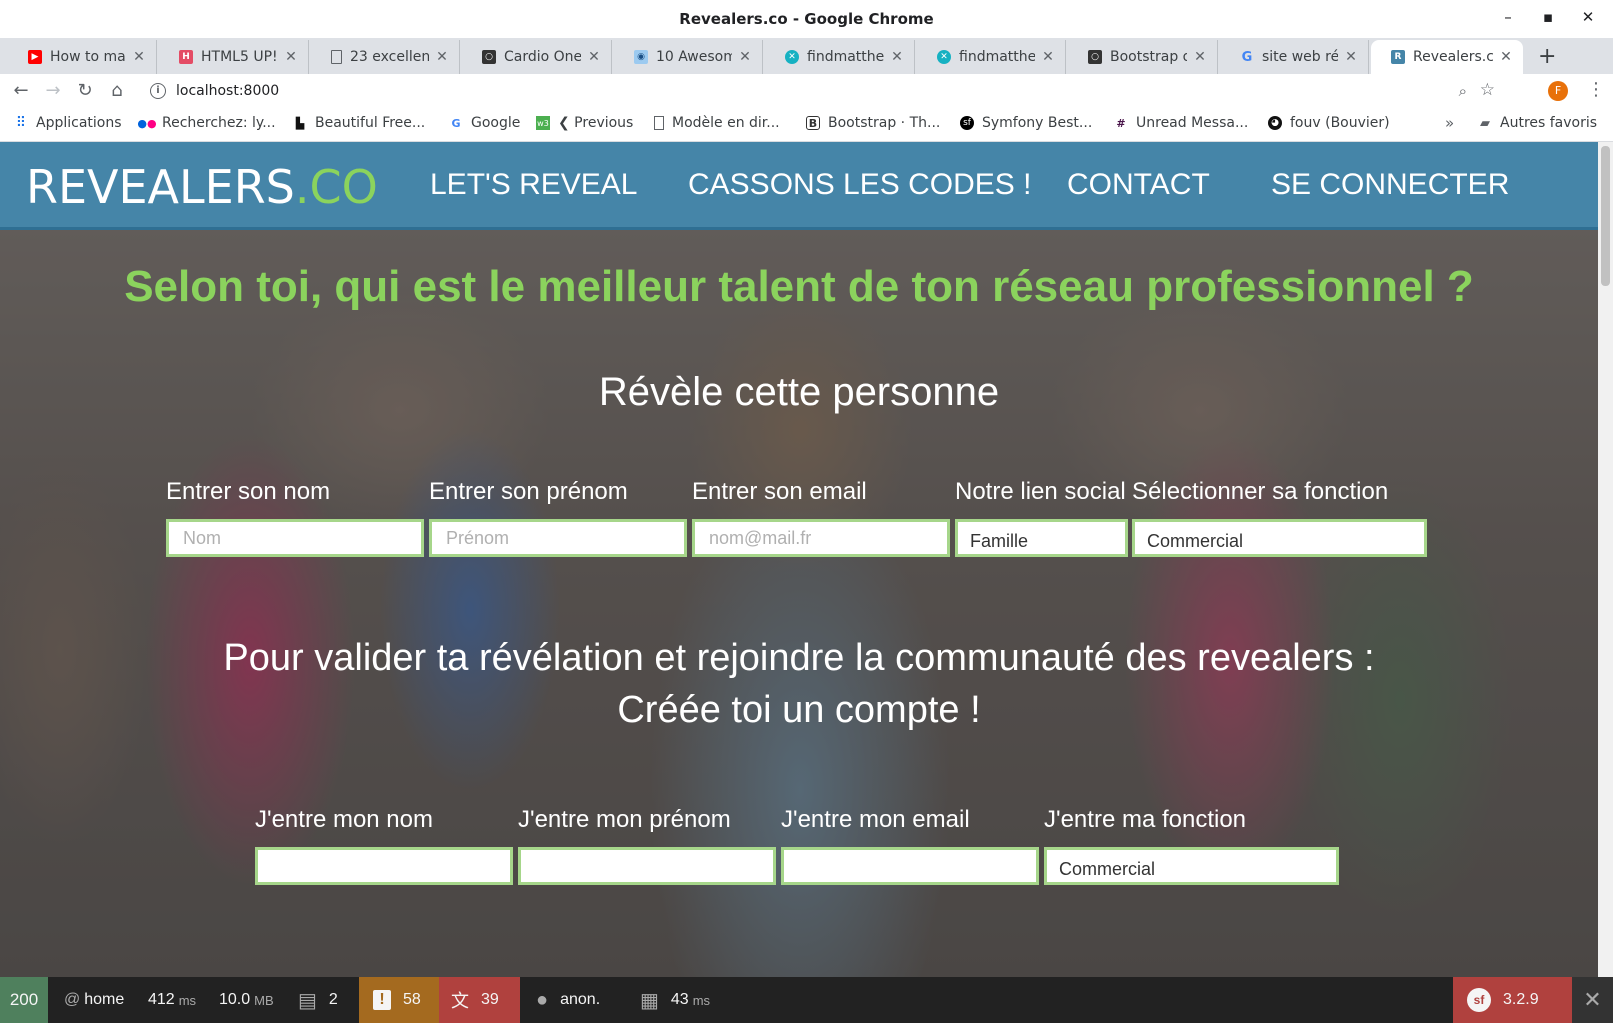  What do you see at coordinates (1260, 491) in the screenshot?
I see `reveal-function-label: Sélectionner sa fonction` at bounding box center [1260, 491].